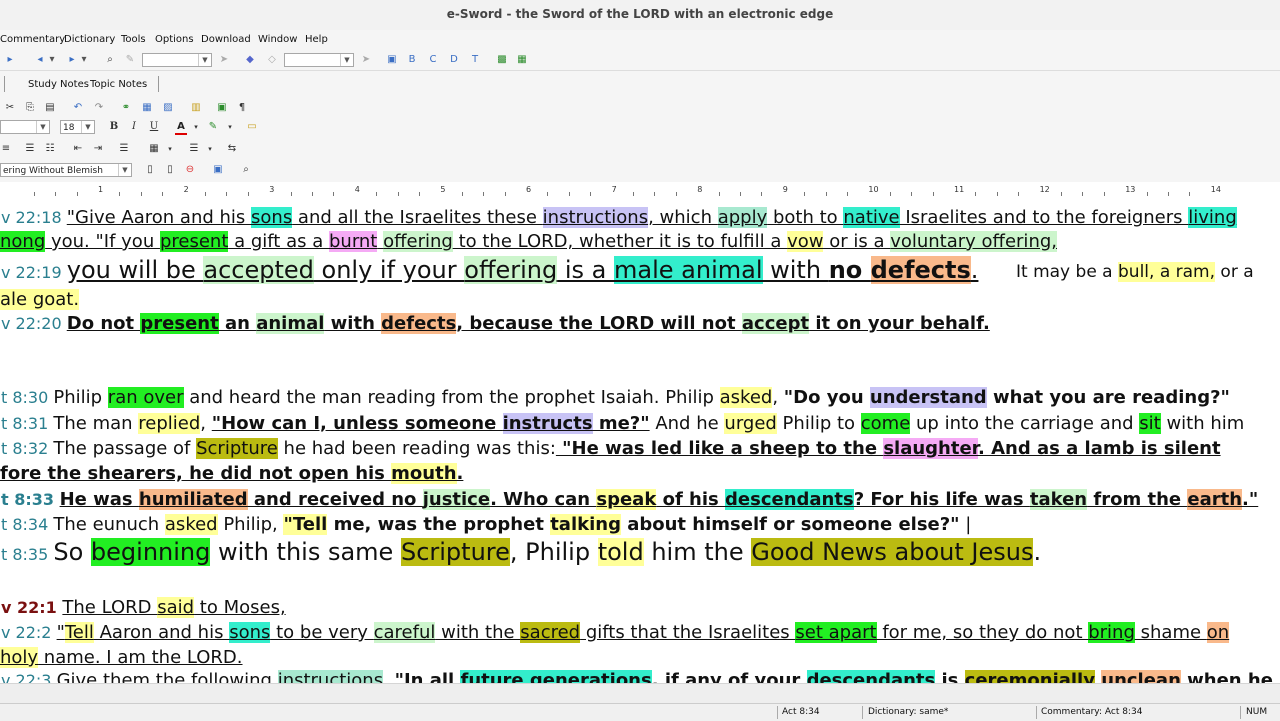 This screenshot has width=1280, height=721. What do you see at coordinates (99, 108) in the screenshot?
I see `redo-icon: ↷` at bounding box center [99, 108].